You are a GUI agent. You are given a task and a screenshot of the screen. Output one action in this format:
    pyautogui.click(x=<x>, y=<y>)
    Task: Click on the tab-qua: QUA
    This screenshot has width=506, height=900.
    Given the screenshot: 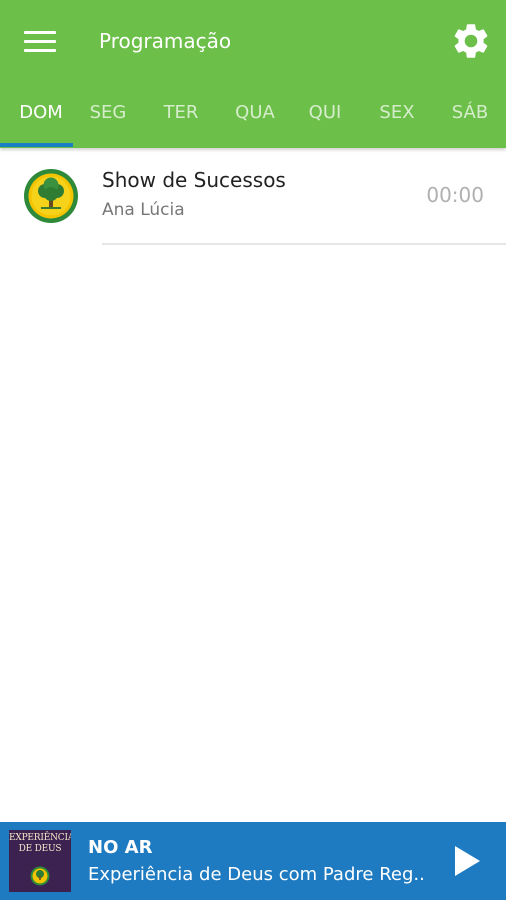 What is the action you would take?
    pyautogui.click(x=255, y=121)
    